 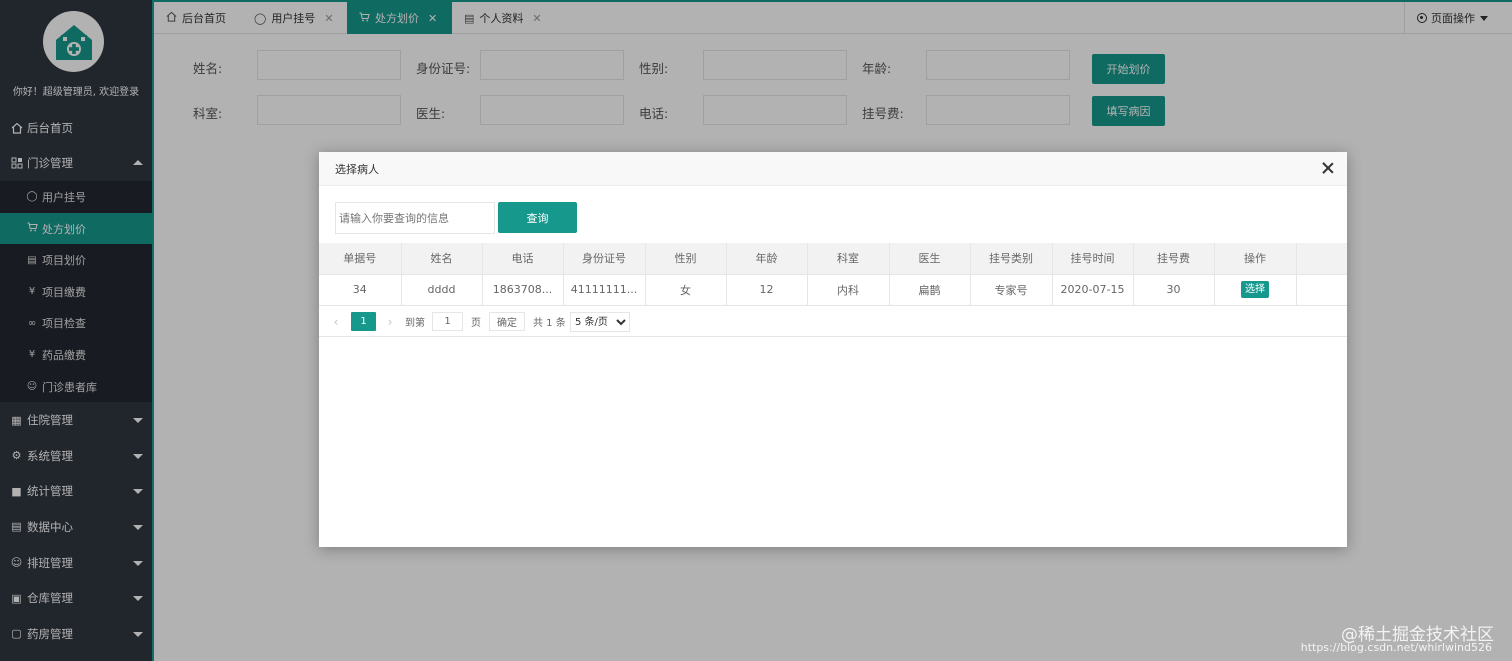 I want to click on goto-confirm-button: 确定, so click(x=507, y=321).